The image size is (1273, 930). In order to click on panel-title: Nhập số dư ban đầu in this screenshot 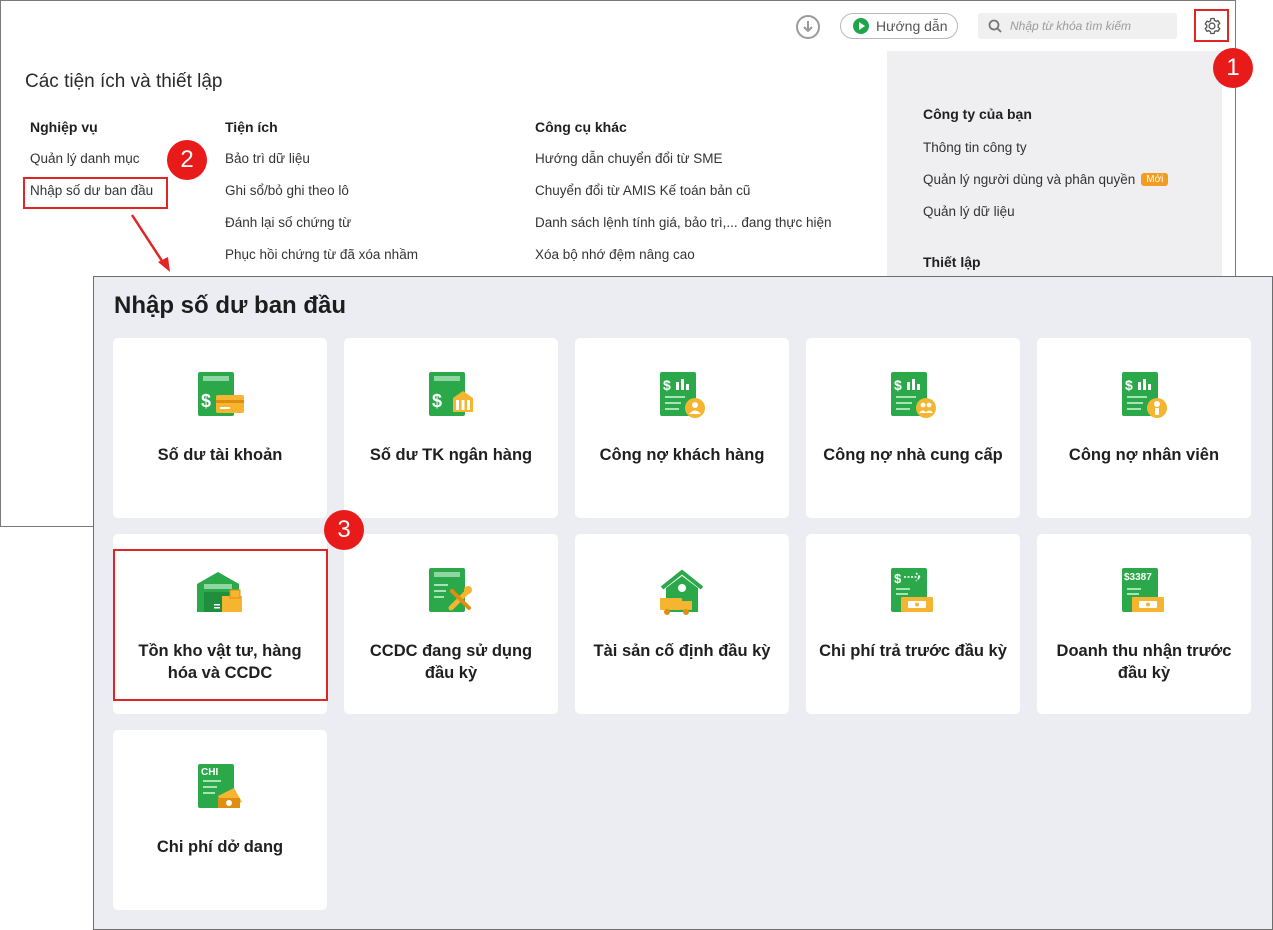, I will do `click(230, 305)`.